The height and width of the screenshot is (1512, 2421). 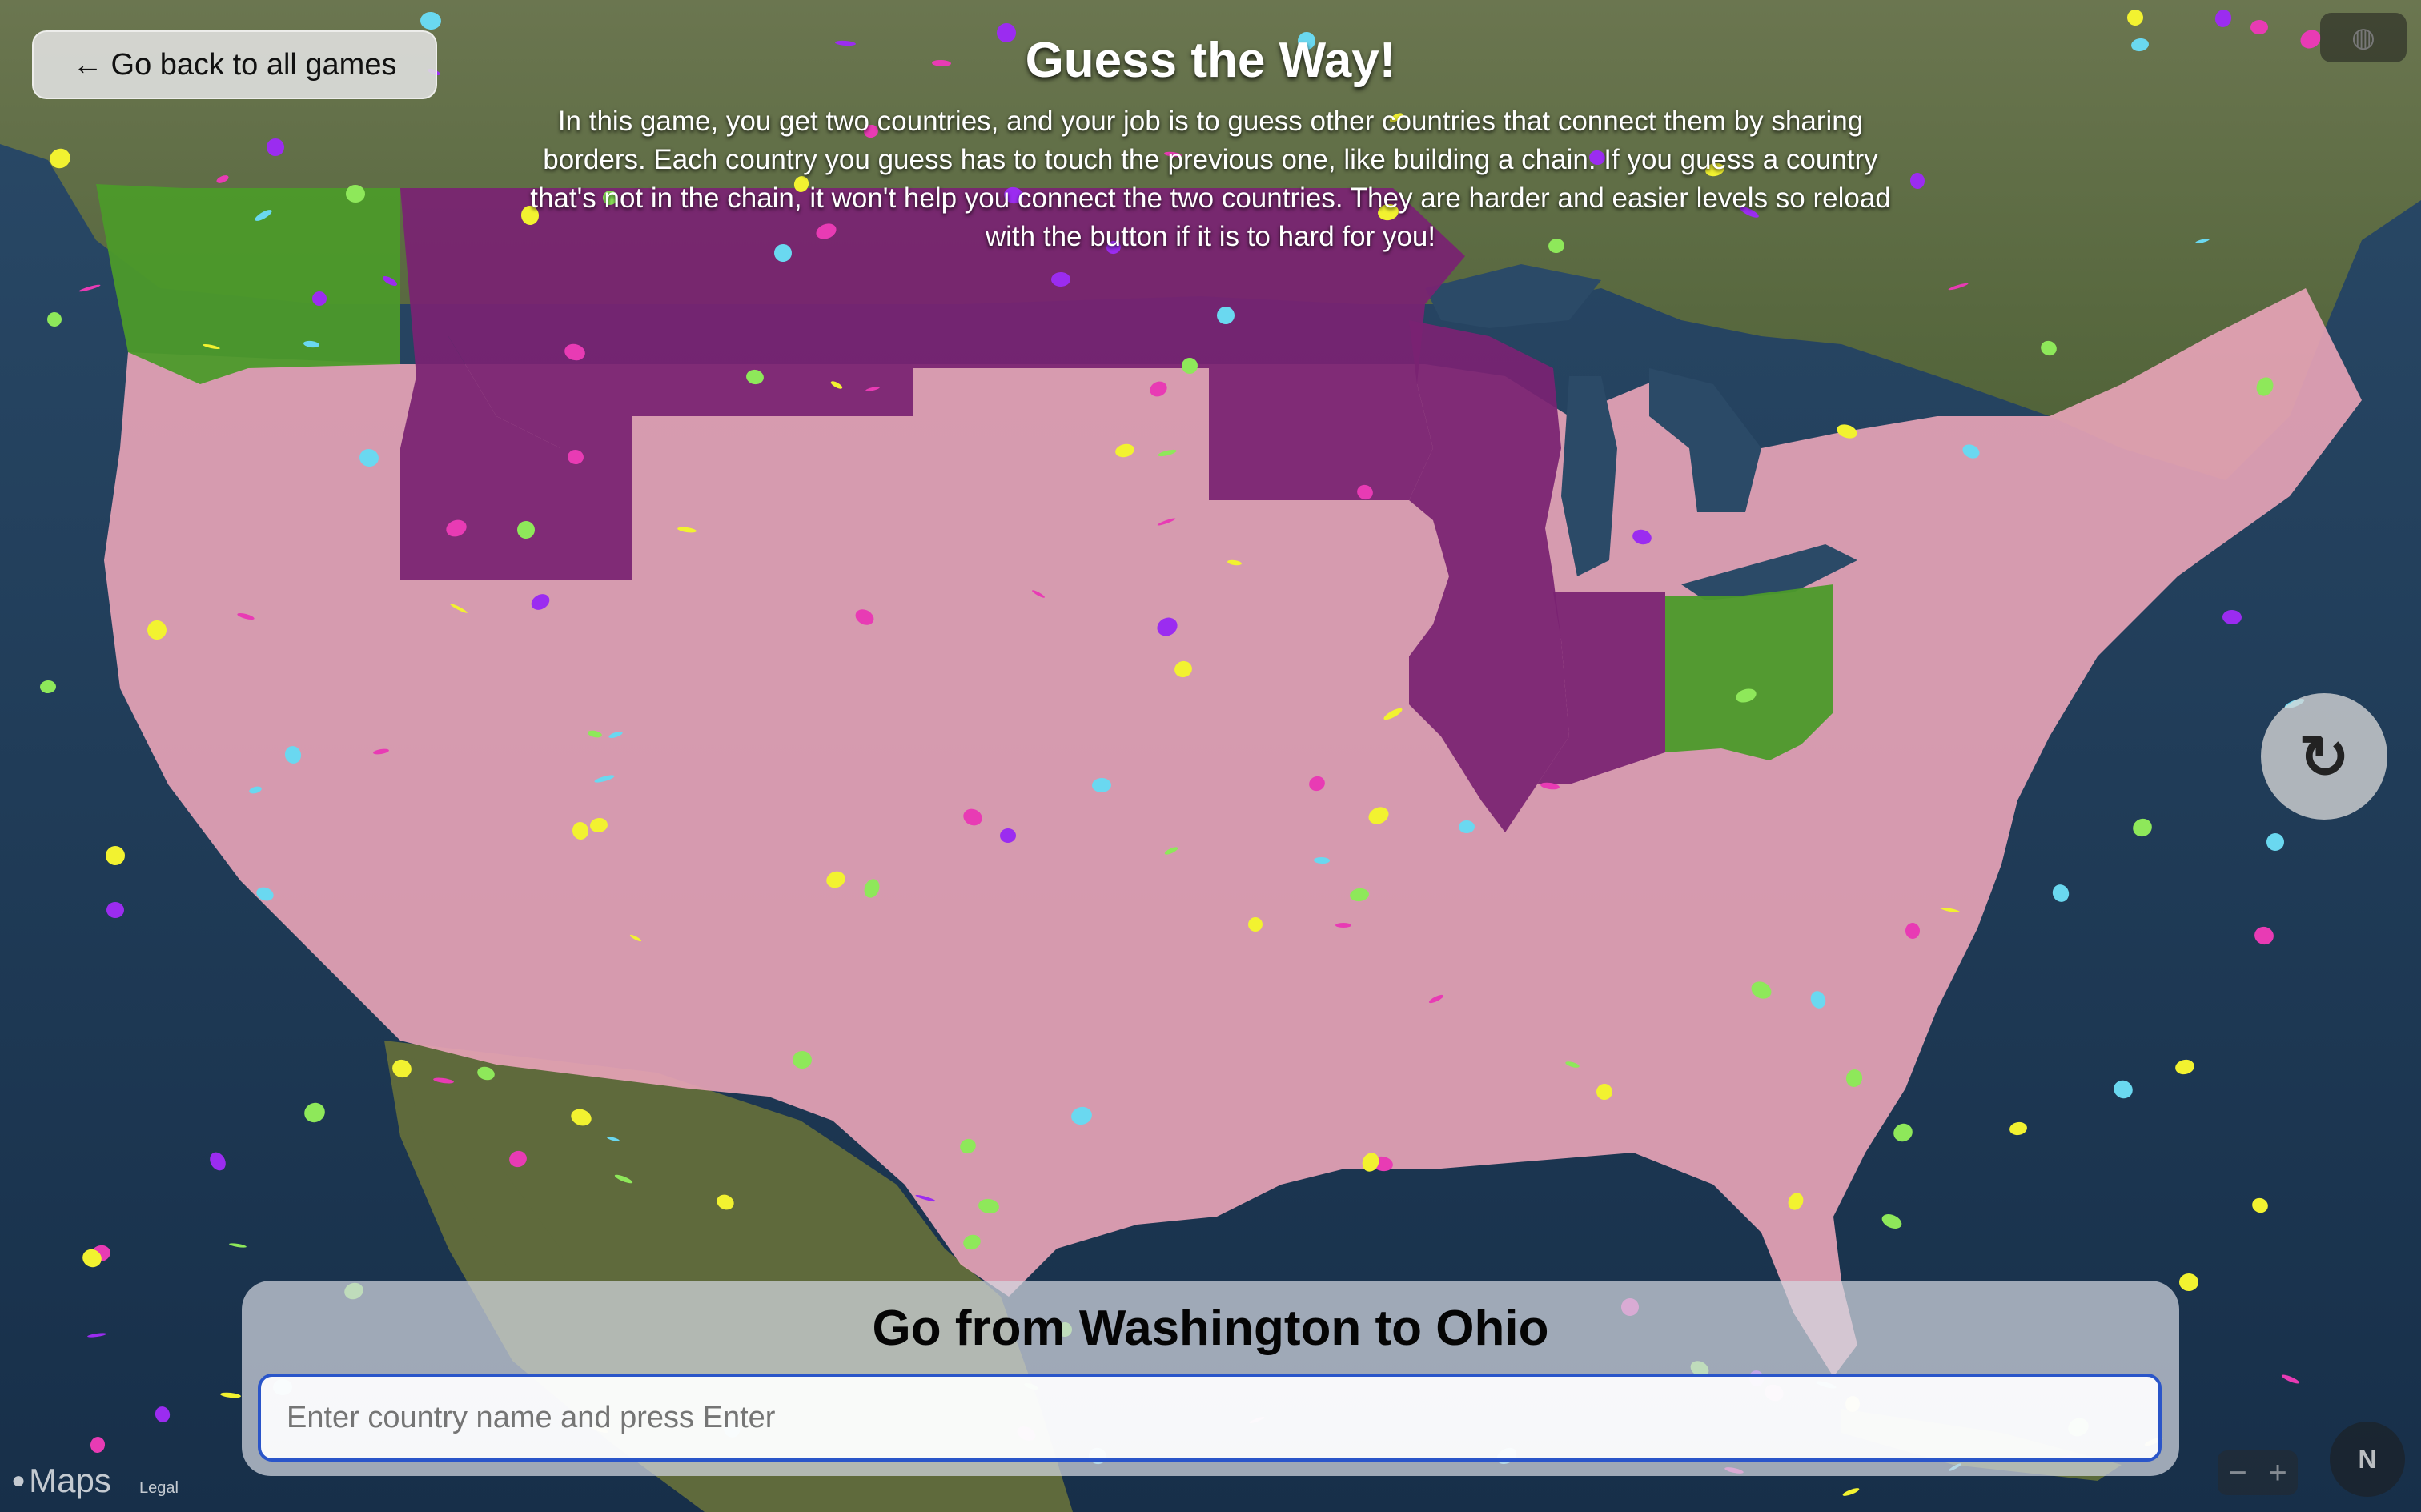 What do you see at coordinates (1210, 60) in the screenshot?
I see `page-title: Guess the Way!` at bounding box center [1210, 60].